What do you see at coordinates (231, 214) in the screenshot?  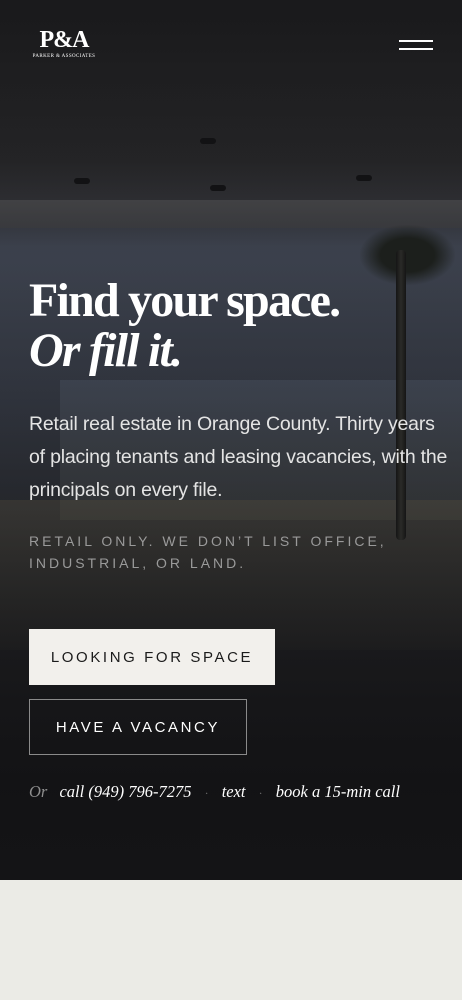 I see `ceiling-beam-background` at bounding box center [231, 214].